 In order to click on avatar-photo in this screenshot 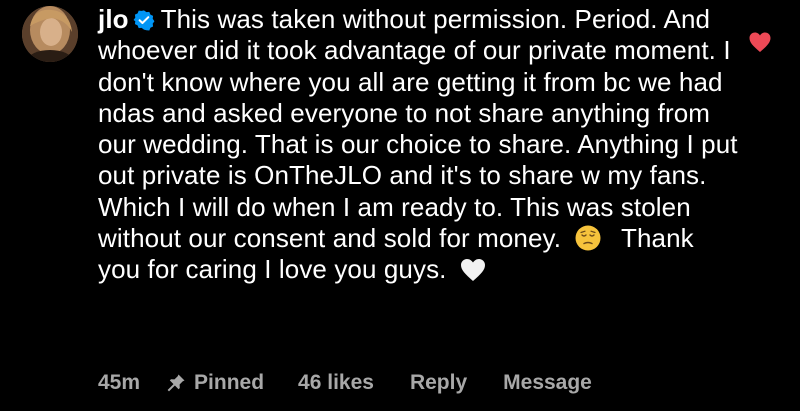, I will do `click(50, 34)`.